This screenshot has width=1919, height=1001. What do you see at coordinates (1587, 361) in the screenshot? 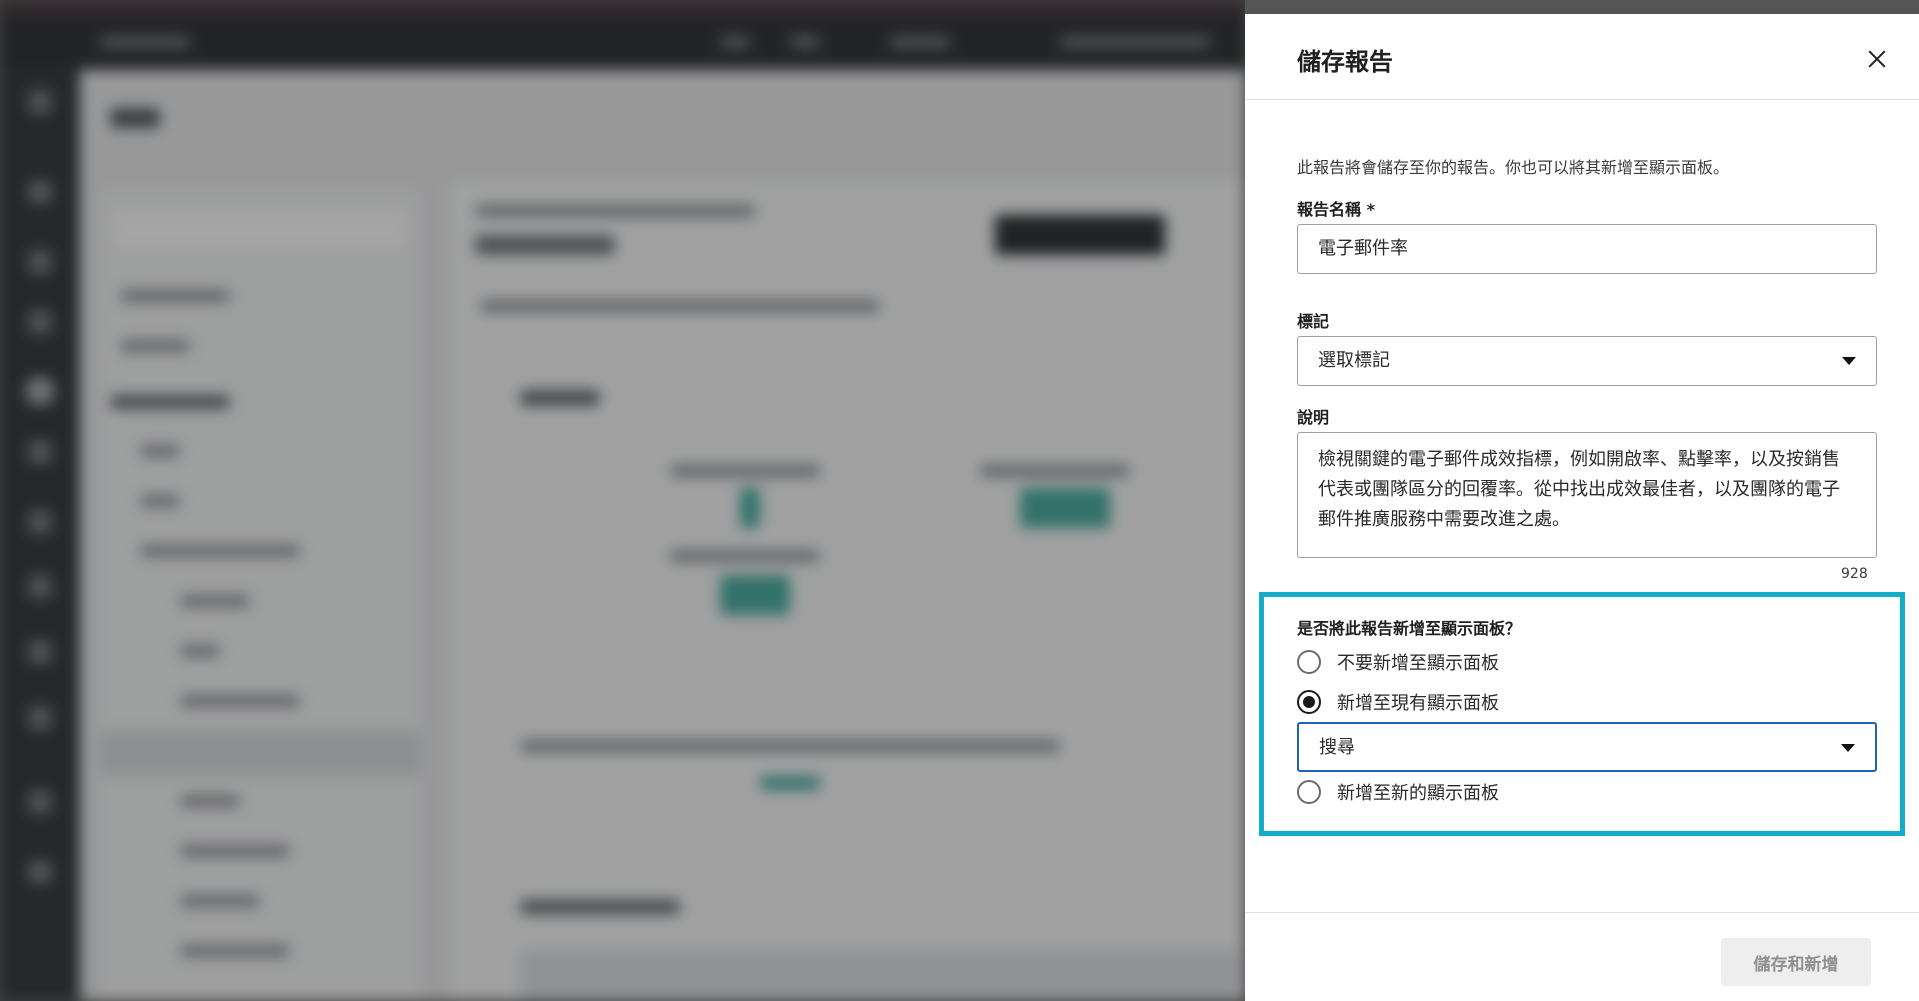
I see `tag-select: 選取標記` at bounding box center [1587, 361].